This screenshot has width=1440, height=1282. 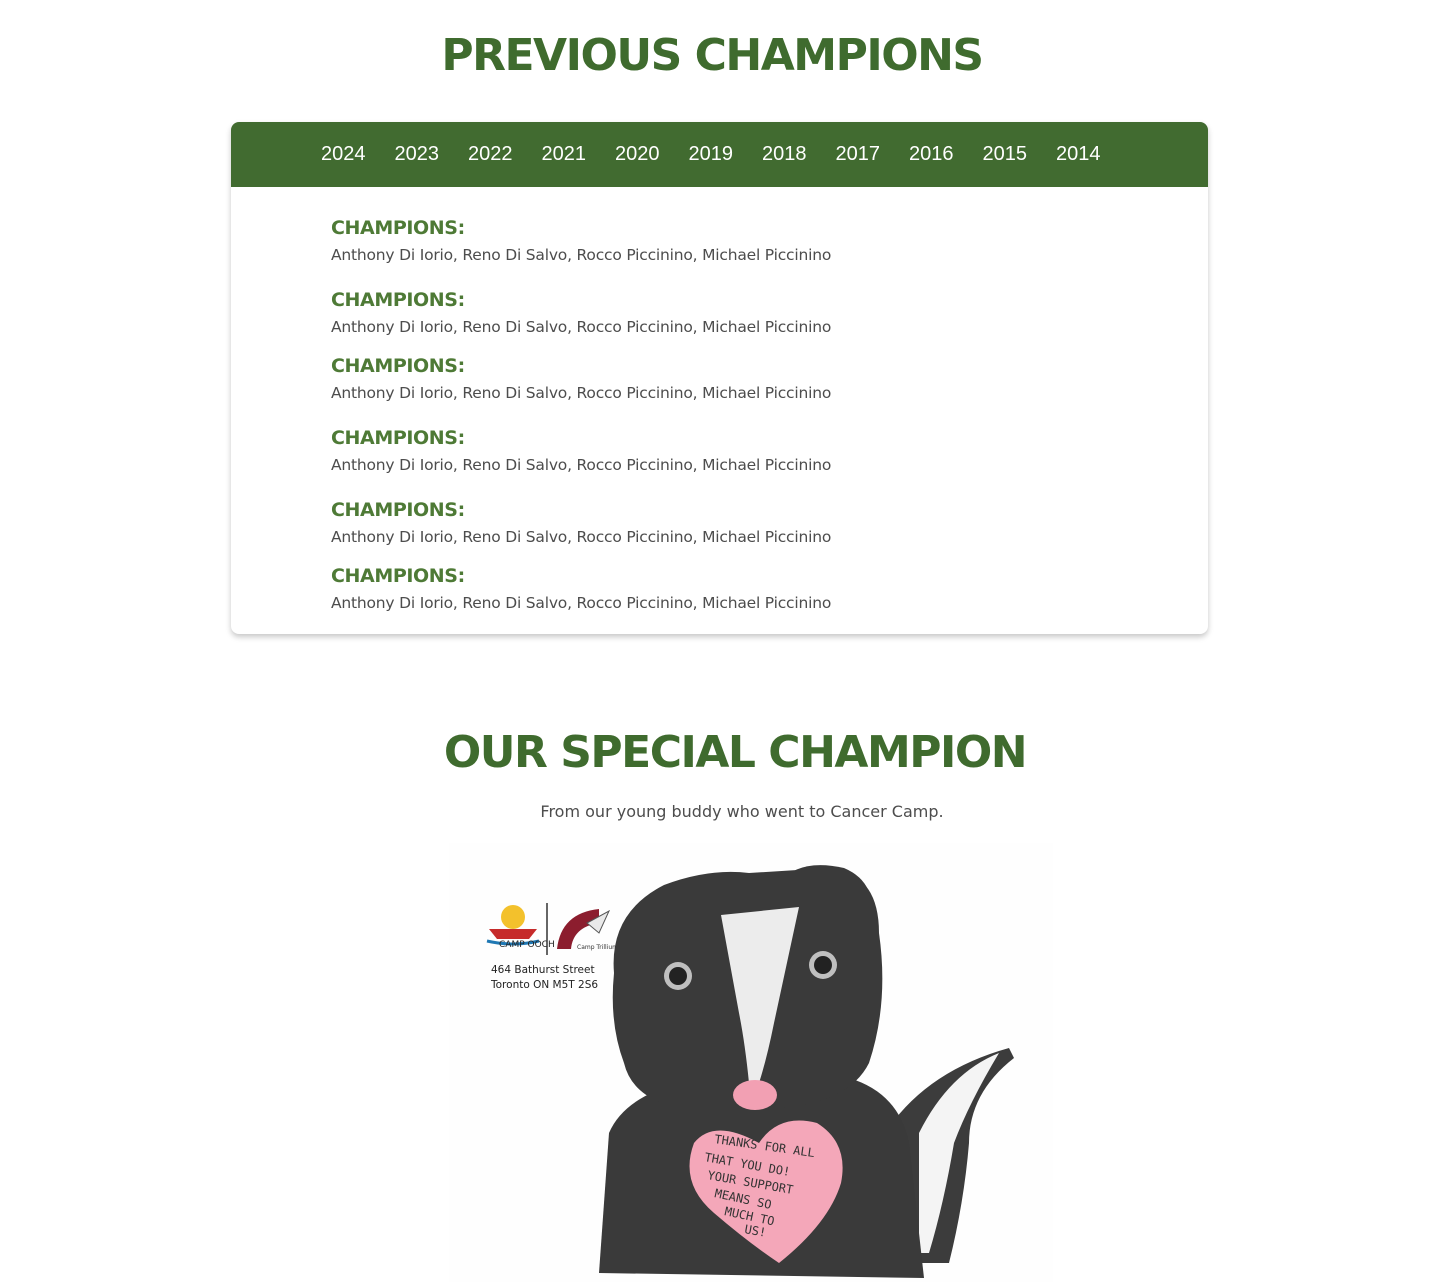 I want to click on tab-2024: 2024, so click(x=343, y=154).